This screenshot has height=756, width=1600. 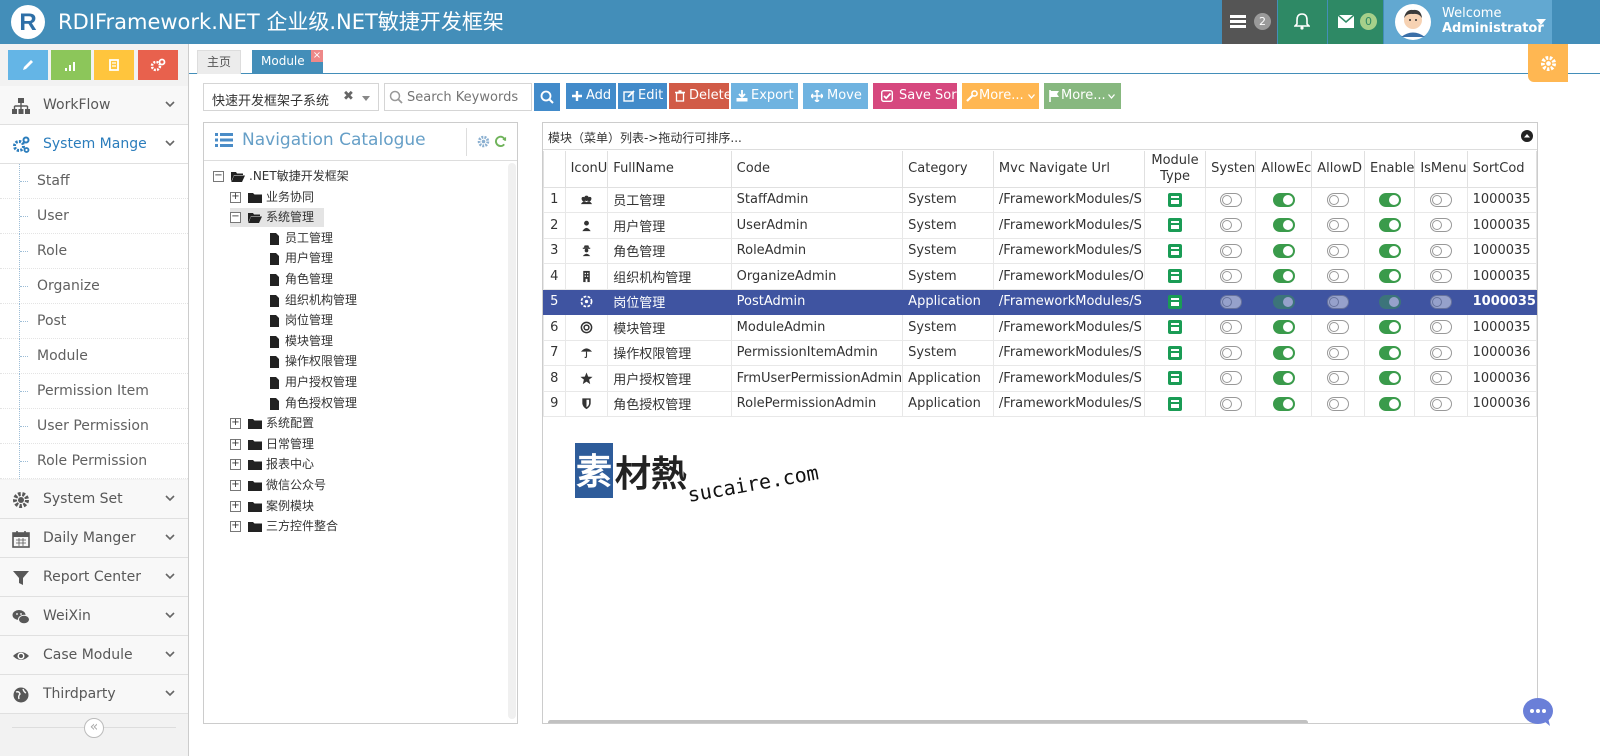 What do you see at coordinates (94, 105) in the screenshot?
I see `menu-workflow: WorkFlow` at bounding box center [94, 105].